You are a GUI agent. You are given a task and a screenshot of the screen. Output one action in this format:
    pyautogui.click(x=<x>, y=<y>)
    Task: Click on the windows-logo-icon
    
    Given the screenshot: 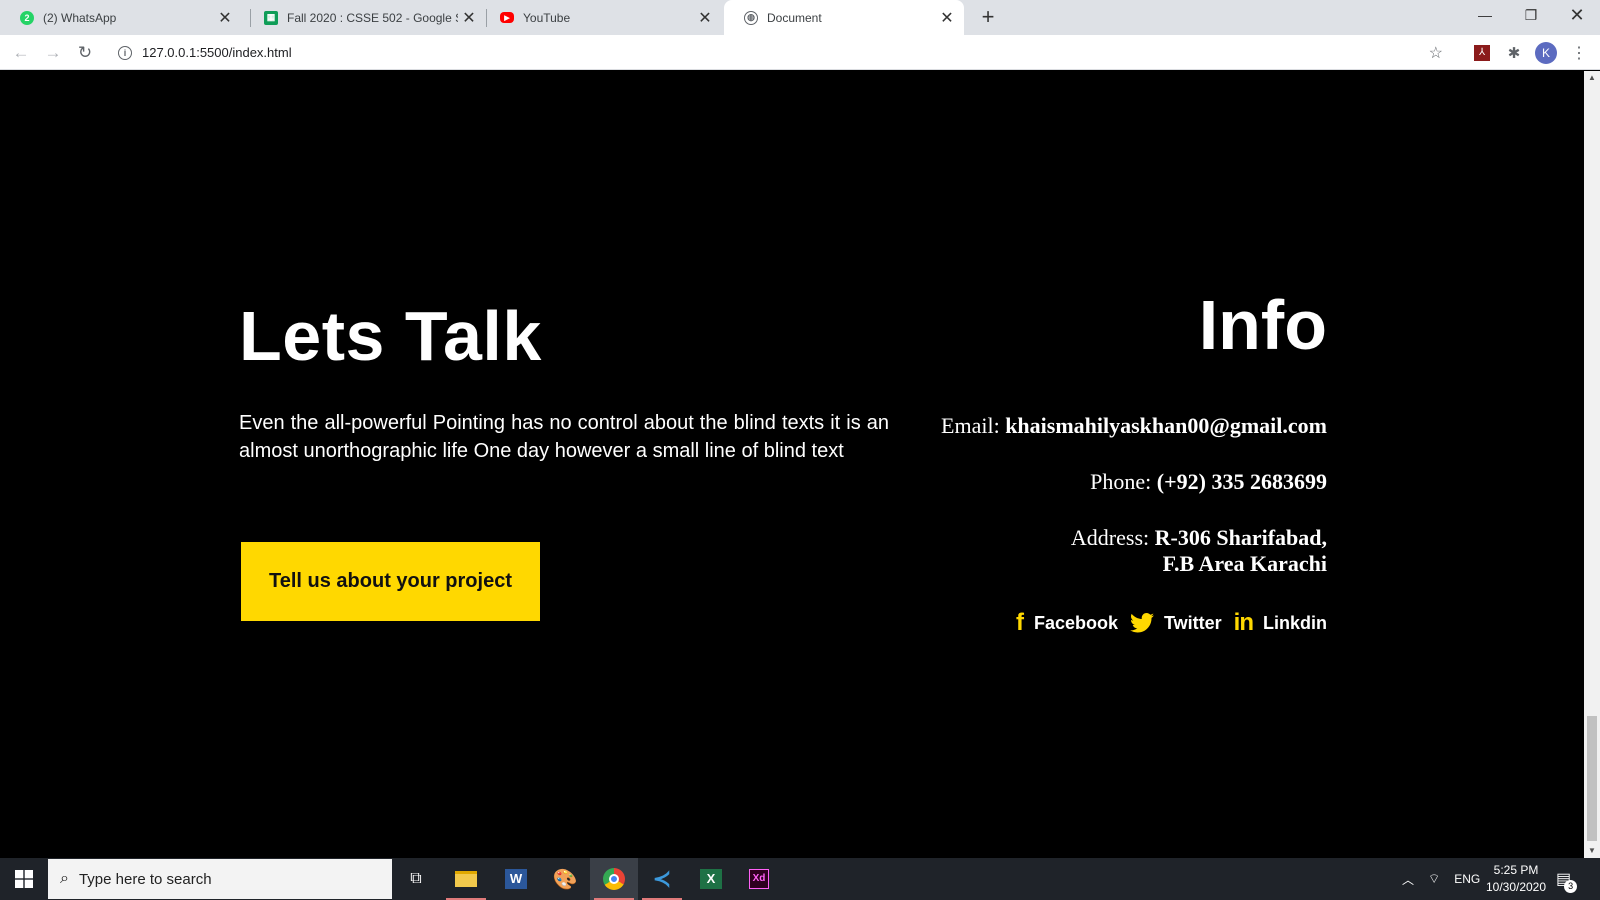 What is the action you would take?
    pyautogui.click(x=24, y=879)
    